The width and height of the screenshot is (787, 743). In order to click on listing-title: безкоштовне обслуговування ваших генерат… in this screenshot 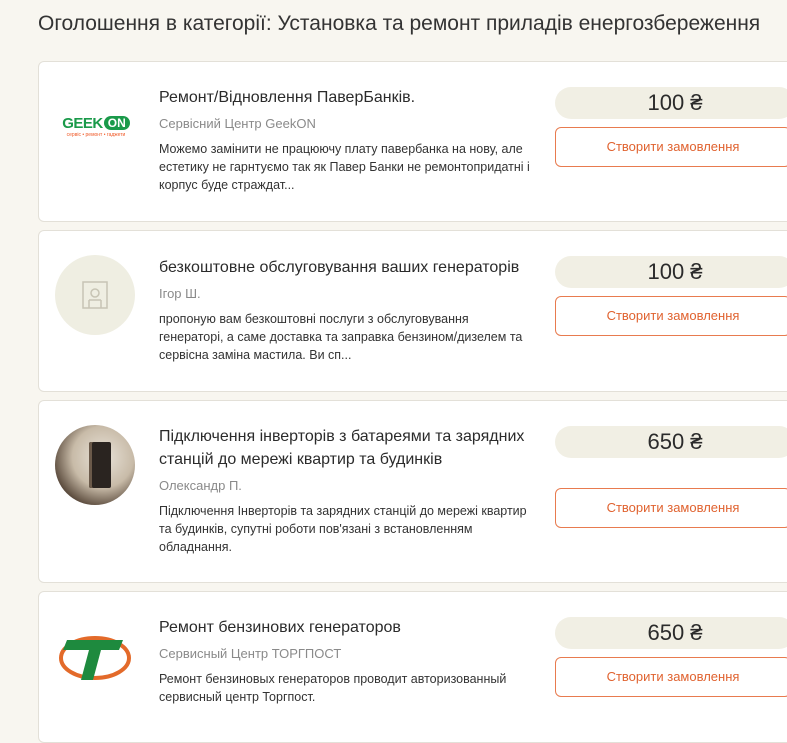, I will do `click(346, 267)`.